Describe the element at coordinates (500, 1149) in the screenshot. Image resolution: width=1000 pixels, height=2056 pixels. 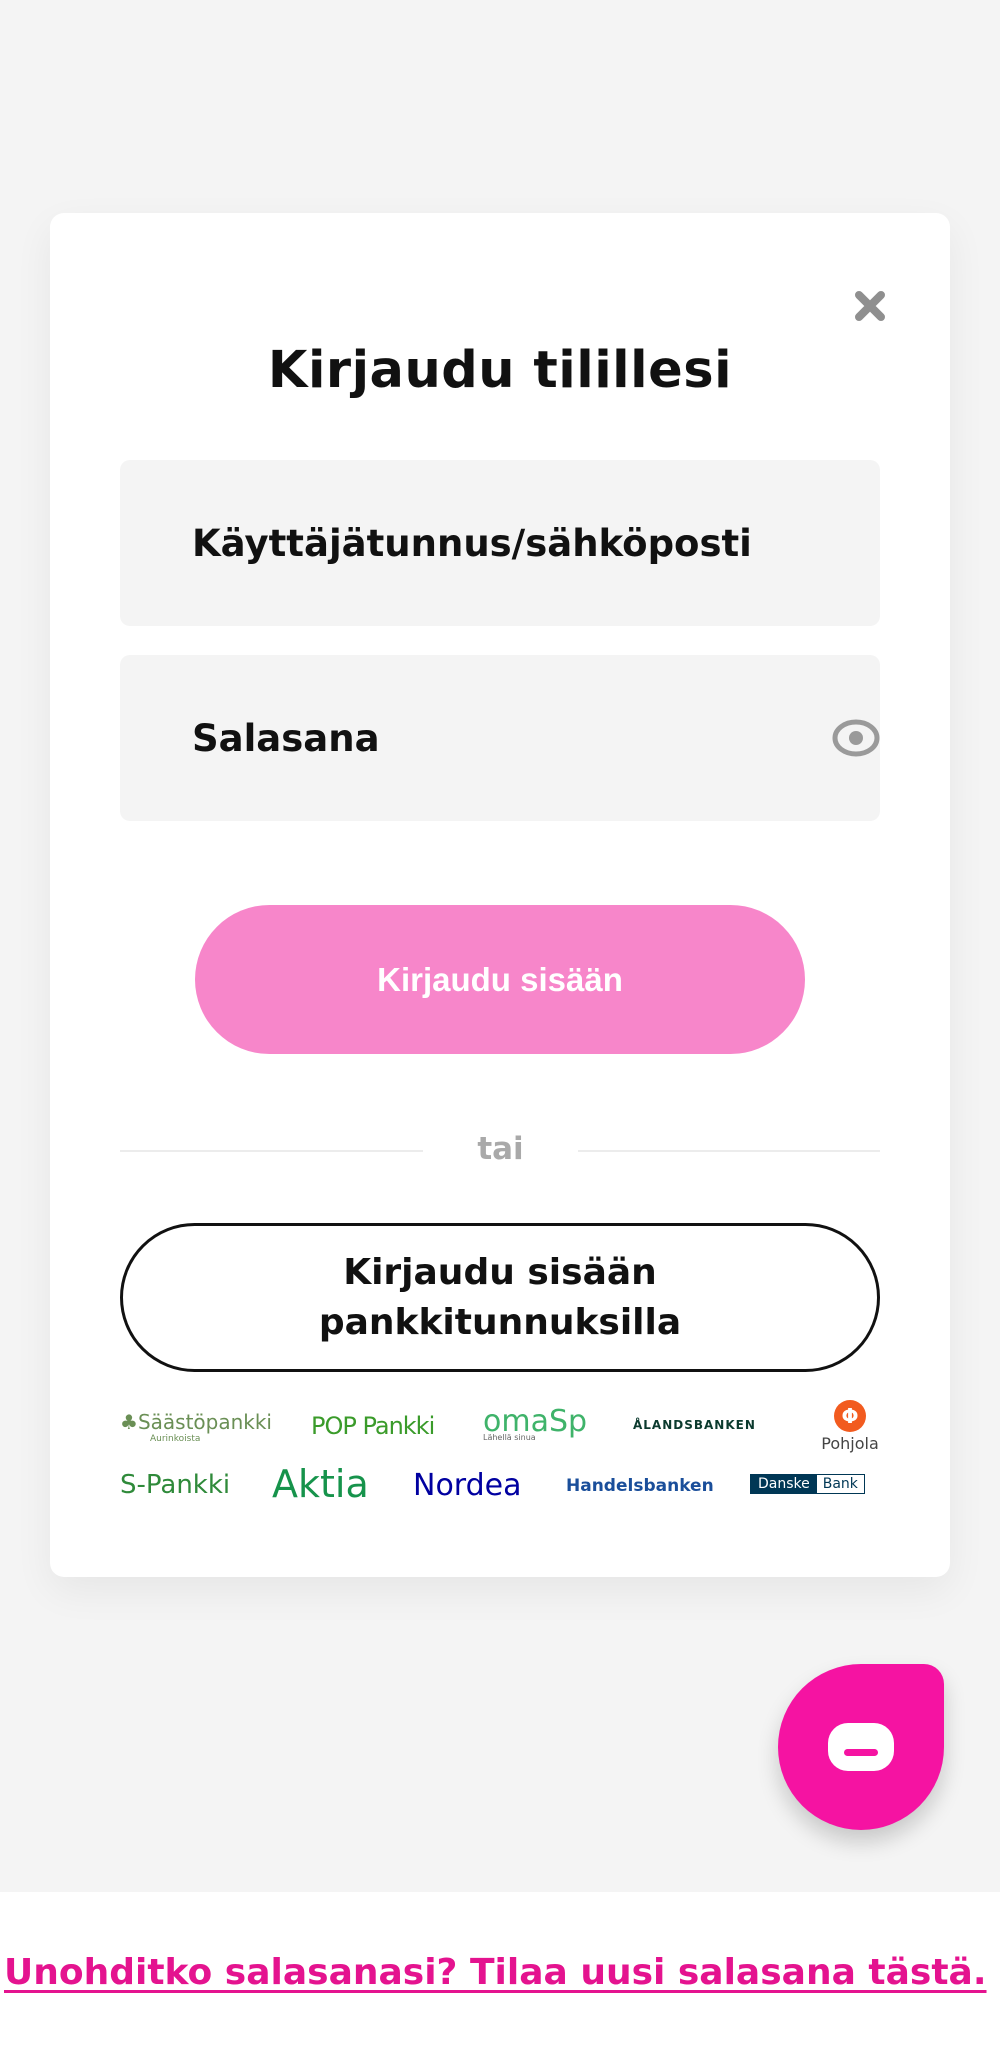
I see `divider-text: tai` at that location.